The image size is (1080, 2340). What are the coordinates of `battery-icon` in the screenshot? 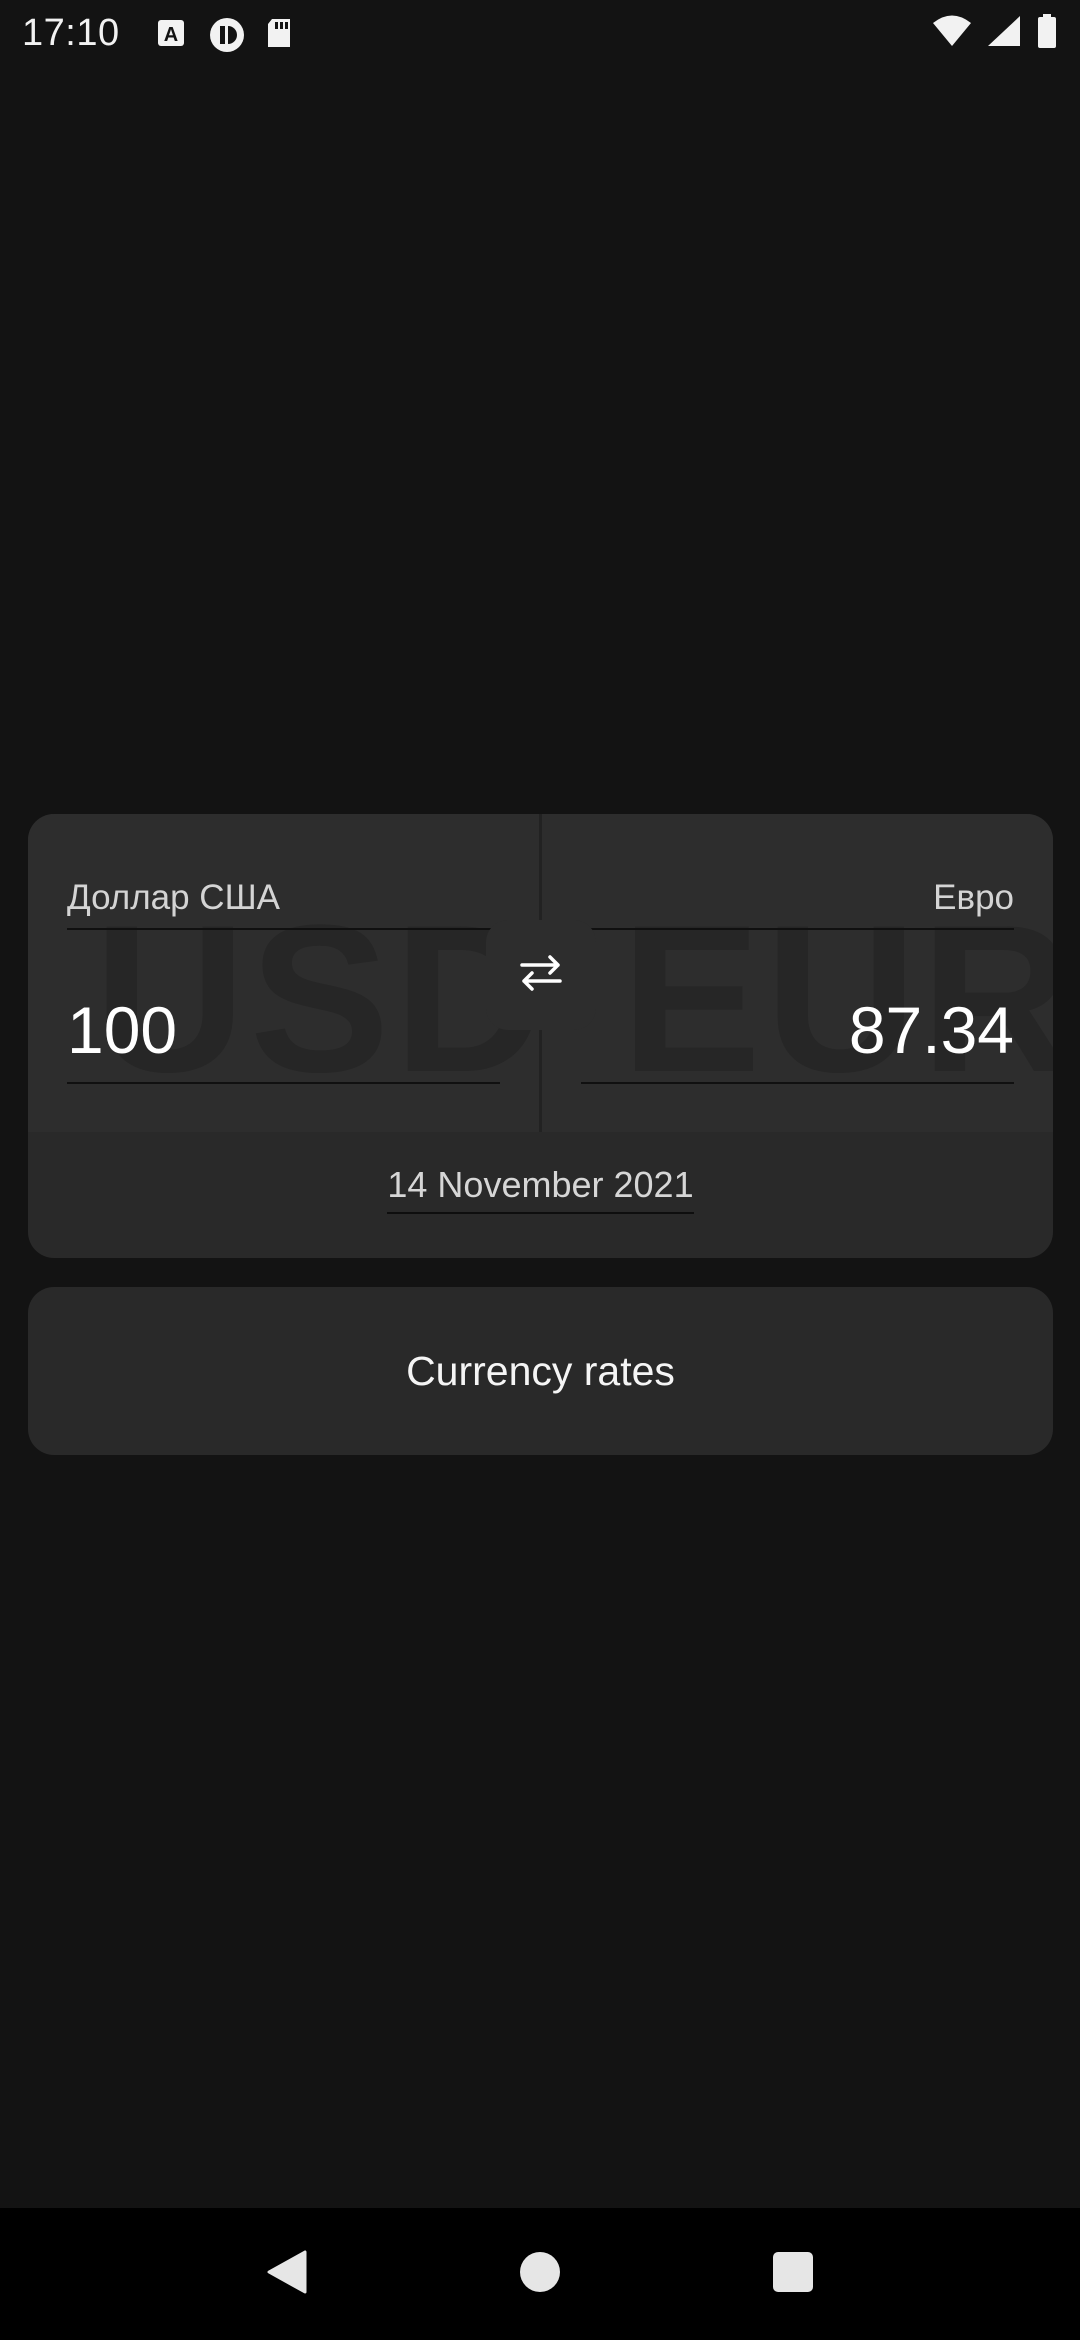 It's located at (1047, 33).